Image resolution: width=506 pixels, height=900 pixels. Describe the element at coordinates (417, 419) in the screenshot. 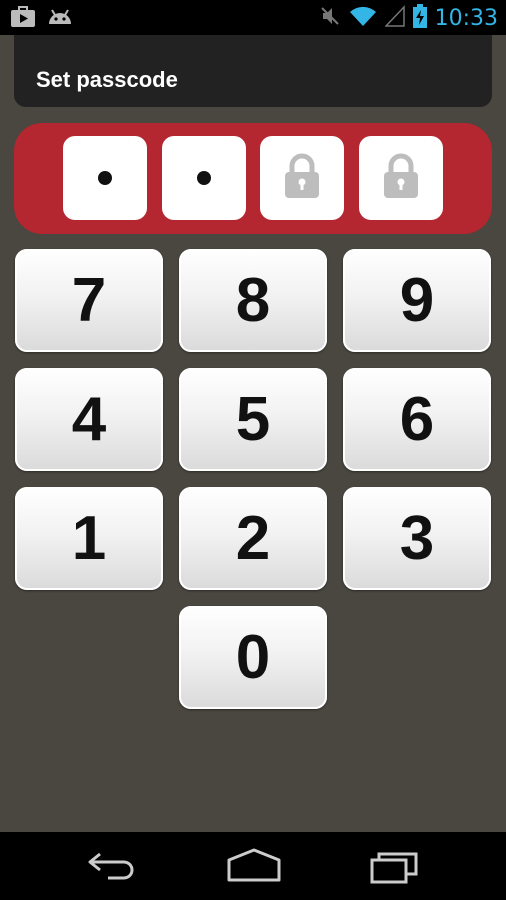

I see `key-6: 6` at that location.